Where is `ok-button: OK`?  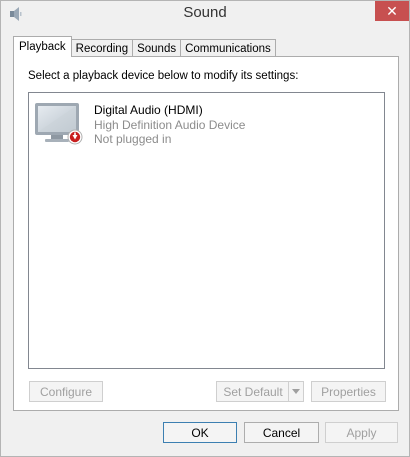 ok-button: OK is located at coordinates (200, 432).